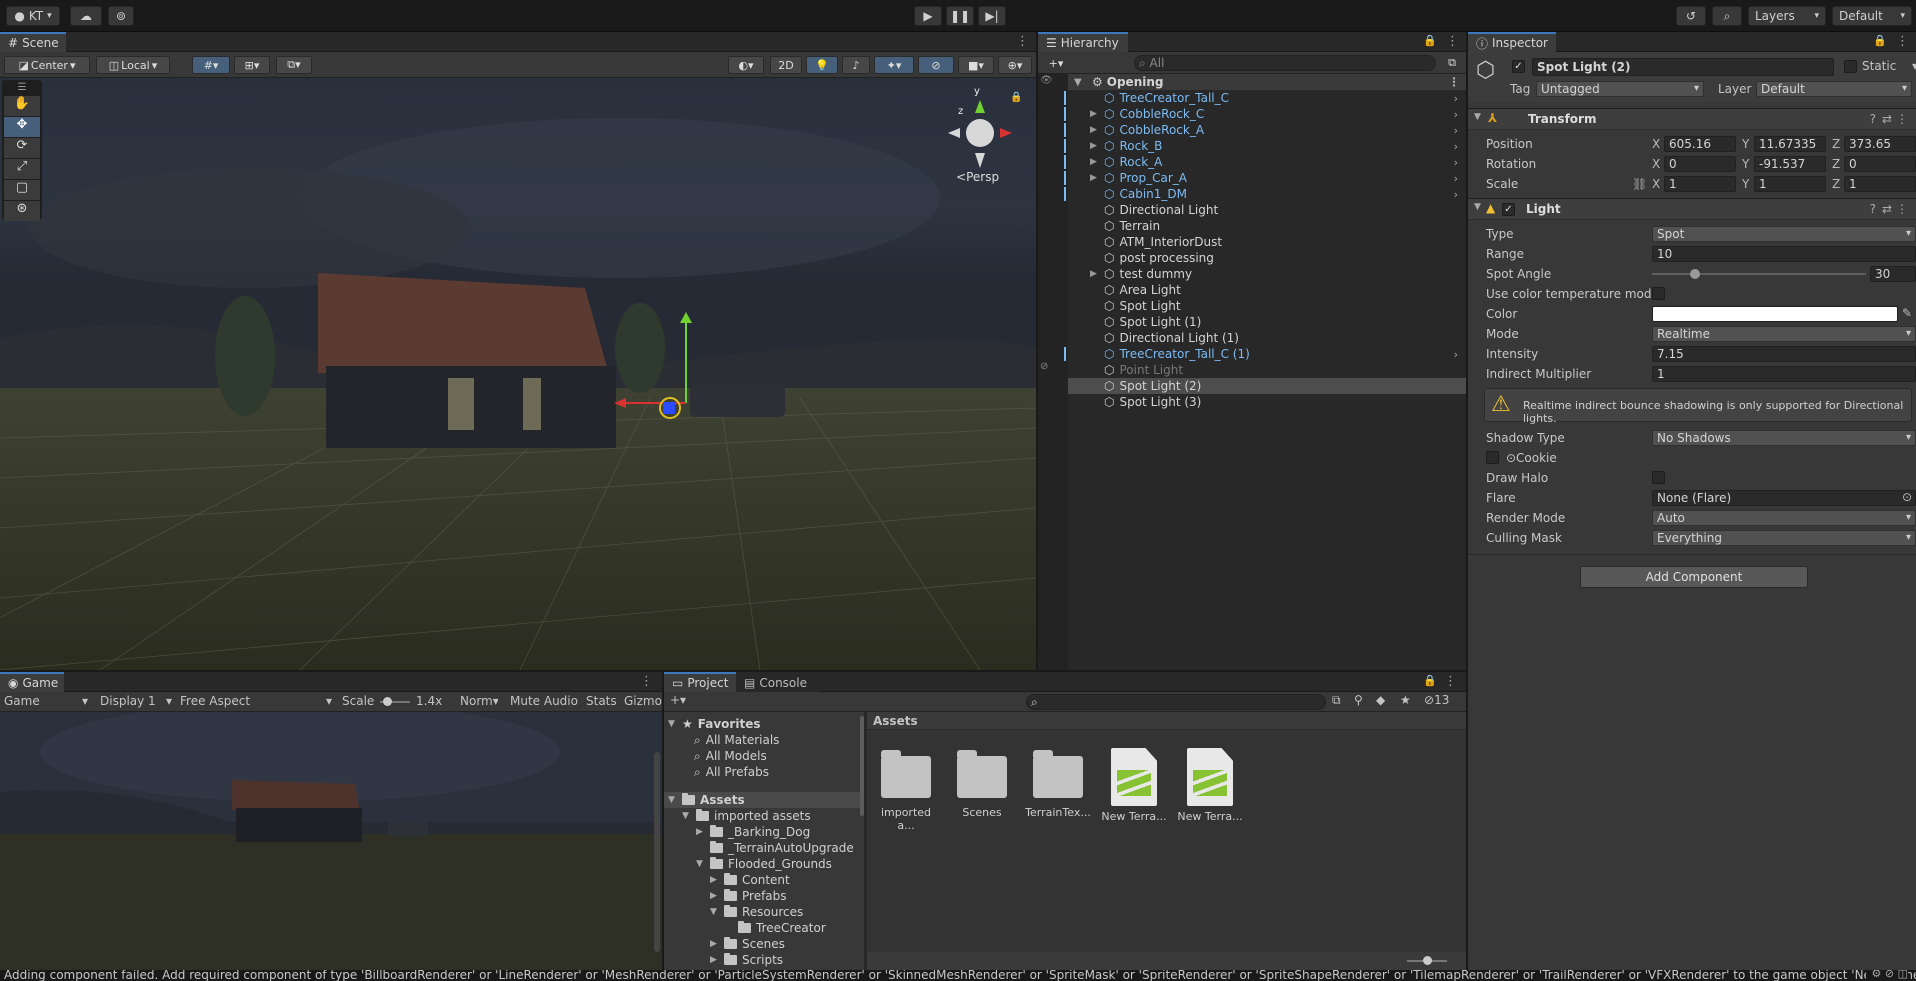 This screenshot has height=981, width=1916. Describe the element at coordinates (1267, 210) in the screenshot. I see `hierarchy-item: ⬡ Directional Light` at that location.